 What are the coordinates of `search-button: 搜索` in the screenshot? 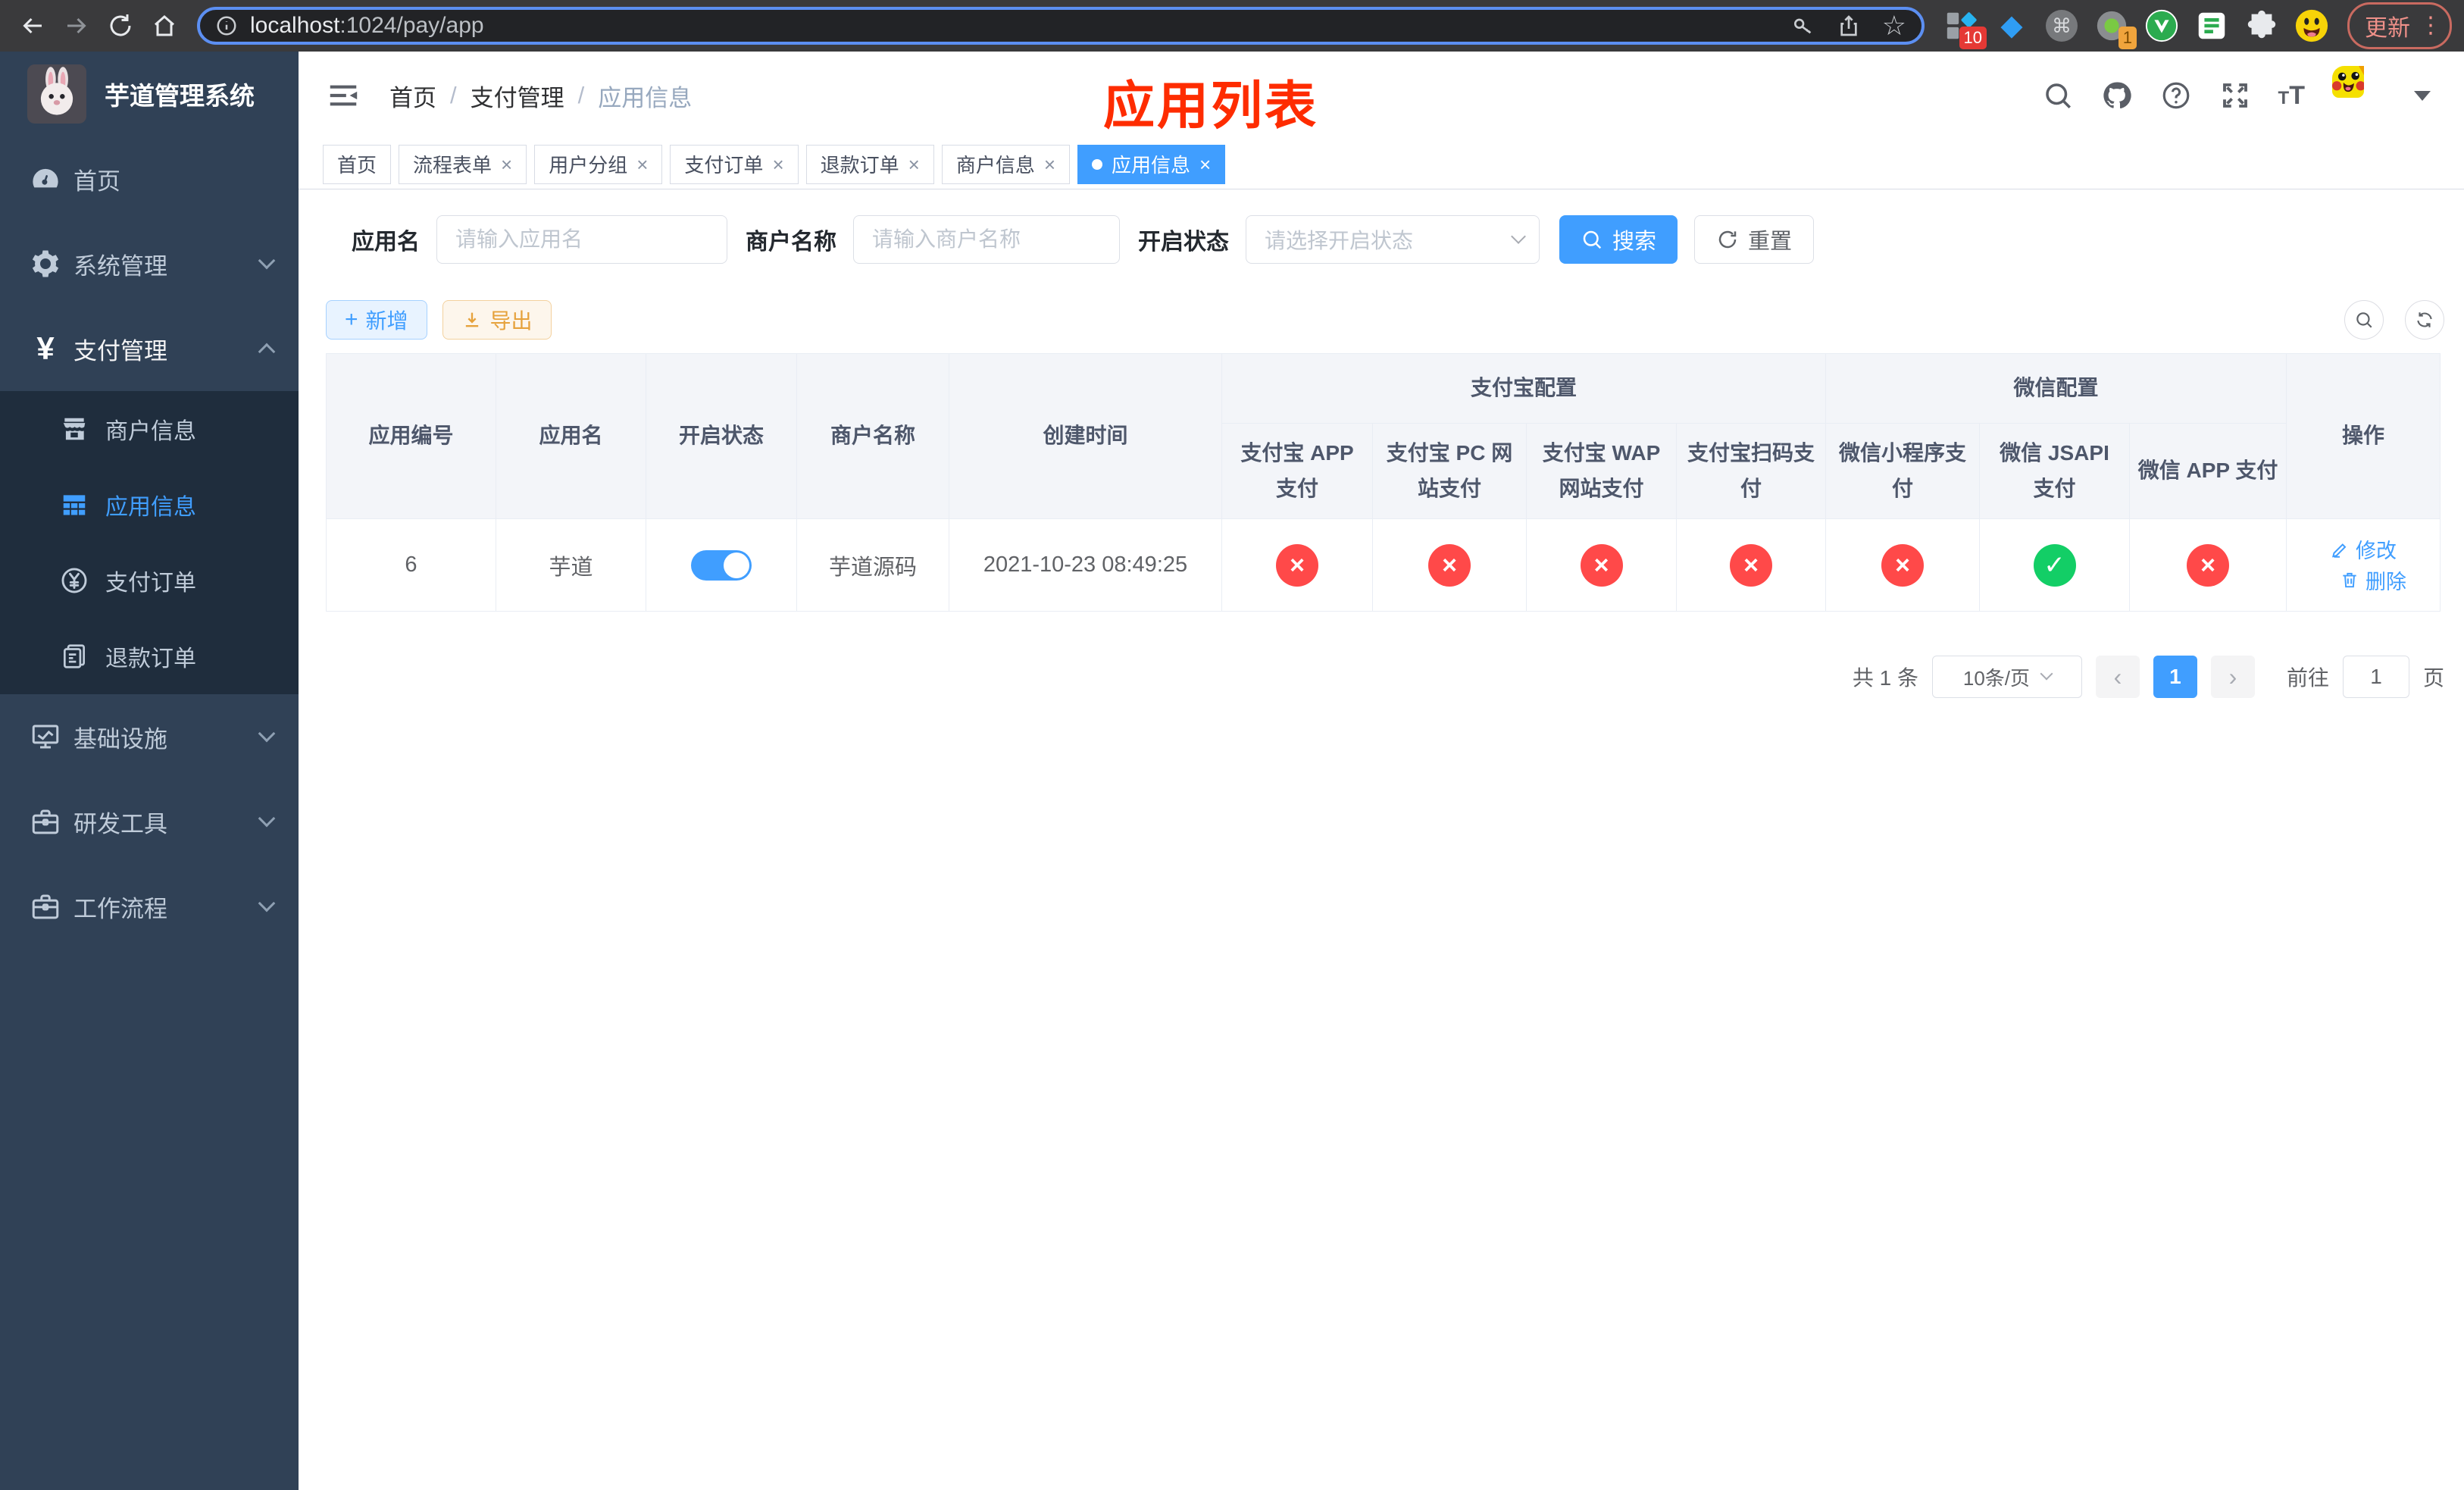 It's located at (1618, 239).